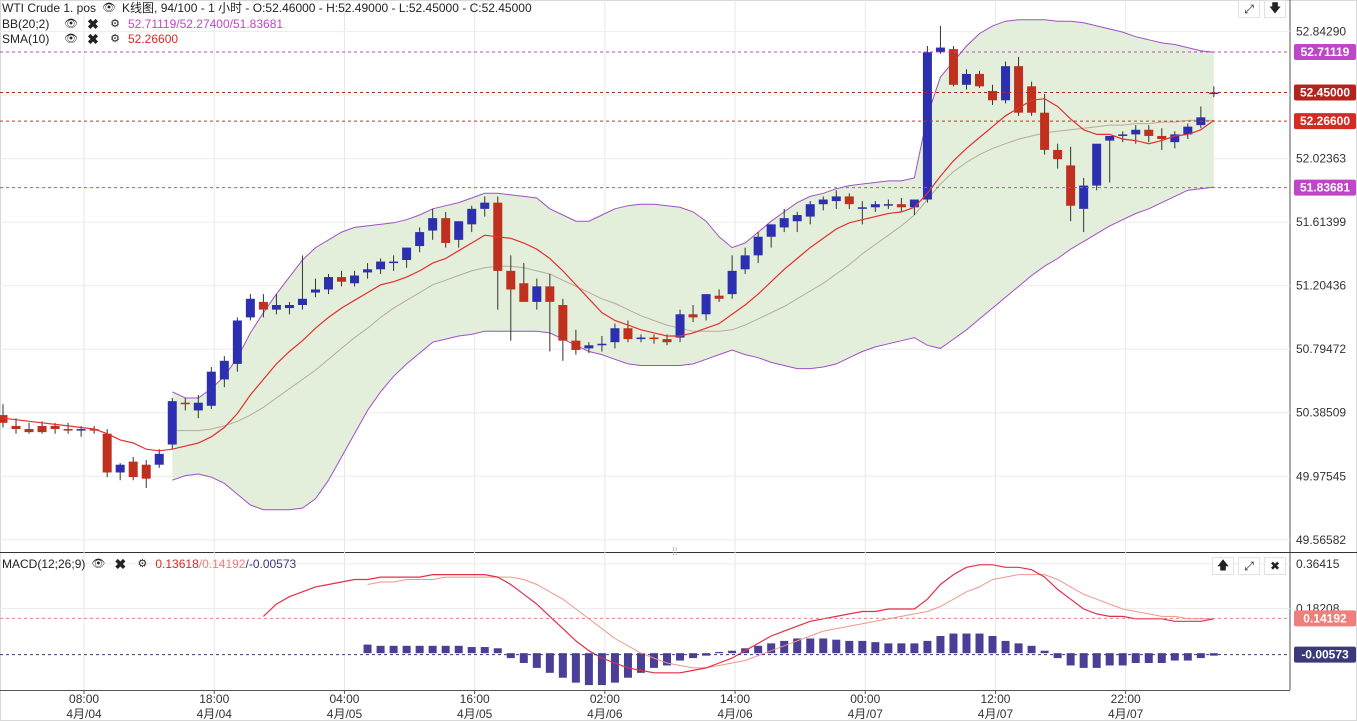 The width and height of the screenshot is (1357, 721). I want to click on price-tag-label: 52.71119, so click(1325, 52).